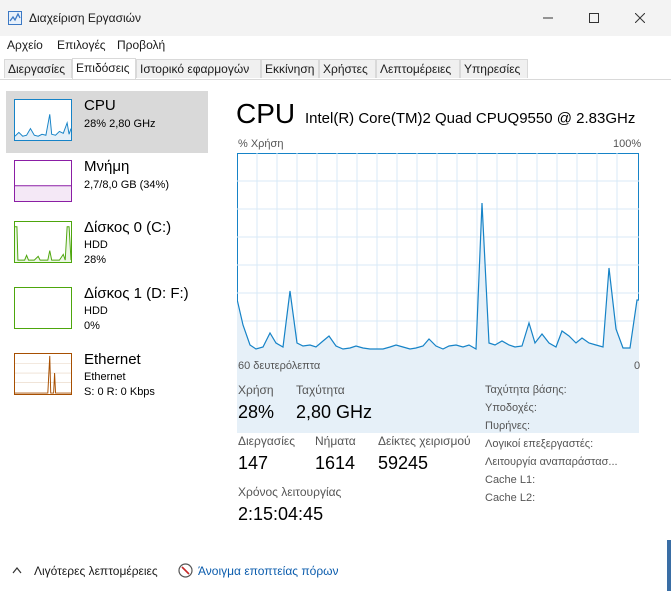 The width and height of the screenshot is (671, 591). Describe the element at coordinates (320, 390) in the screenshot. I see `speed-label: Ταχύτητα` at that location.